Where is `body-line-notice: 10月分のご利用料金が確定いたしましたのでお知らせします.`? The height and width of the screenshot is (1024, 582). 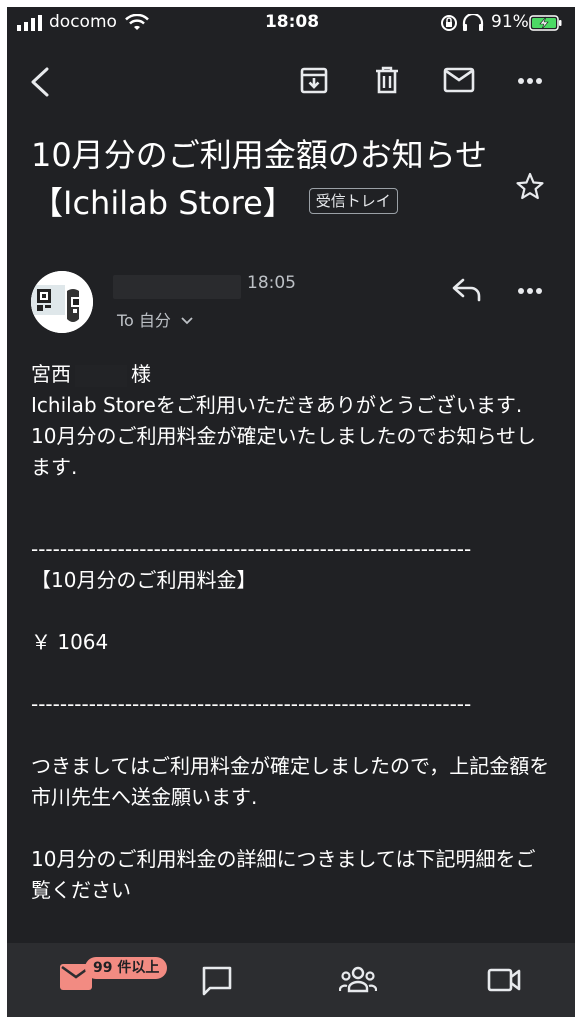
body-line-notice: 10月分のご利用料金が確定いたしましたのでお知らせします. is located at coordinates (284, 451).